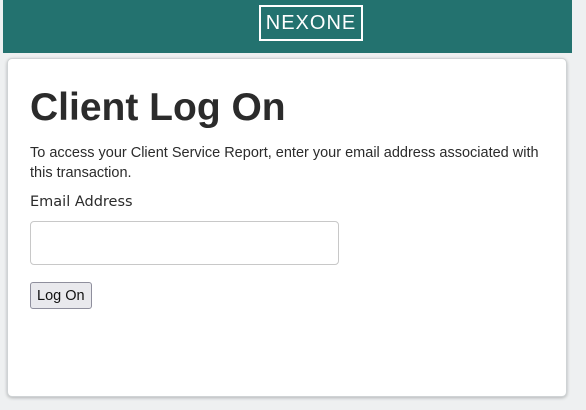  What do you see at coordinates (81, 202) in the screenshot?
I see `email-label: Email Address` at bounding box center [81, 202].